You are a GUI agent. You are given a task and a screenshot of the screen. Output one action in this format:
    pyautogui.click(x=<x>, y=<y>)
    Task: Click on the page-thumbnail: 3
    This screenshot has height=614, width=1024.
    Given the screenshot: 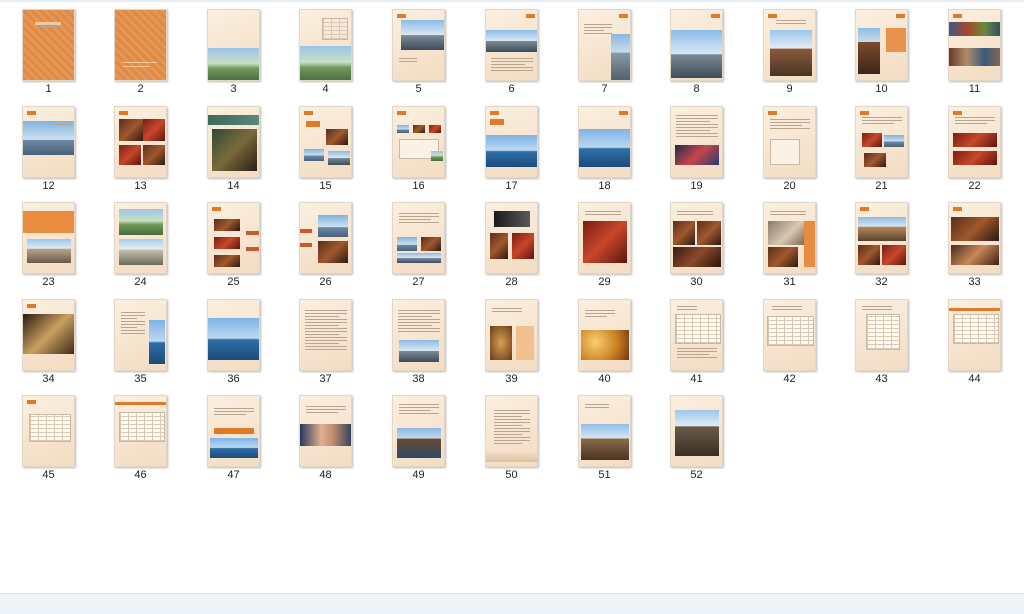 What is the action you would take?
    pyautogui.click(x=231, y=48)
    